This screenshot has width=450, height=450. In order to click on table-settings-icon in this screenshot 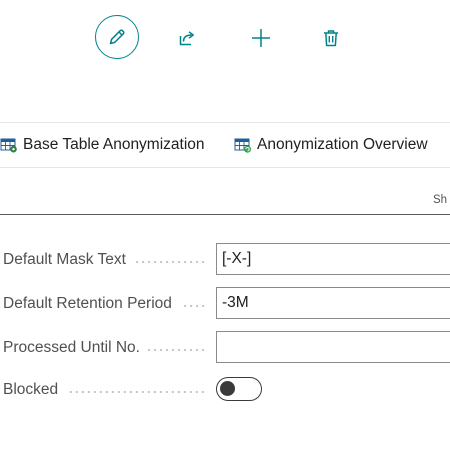, I will do `click(9, 145)`.